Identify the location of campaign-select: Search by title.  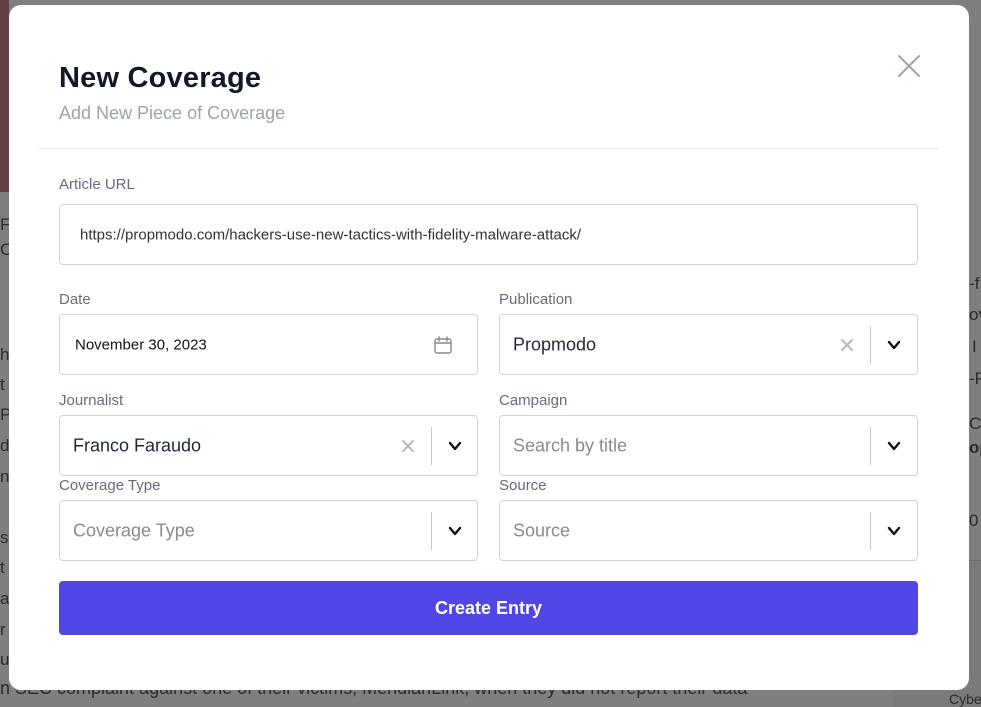
(708, 445).